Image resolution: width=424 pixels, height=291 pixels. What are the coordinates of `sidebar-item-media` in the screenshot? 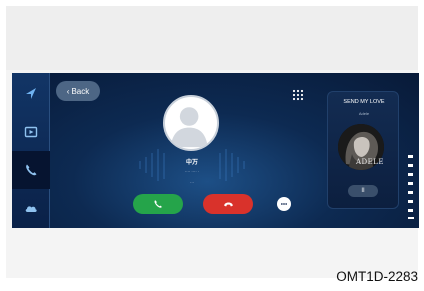 It's located at (31, 132).